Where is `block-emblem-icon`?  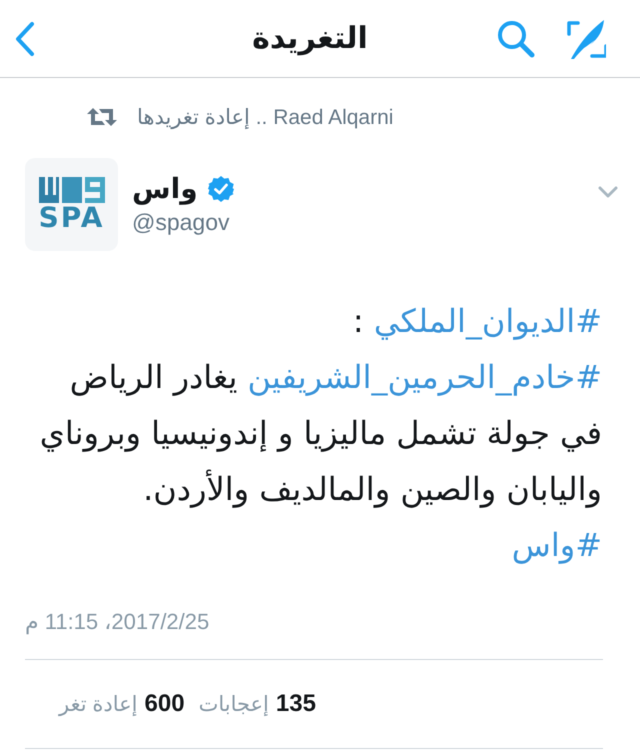 block-emblem-icon is located at coordinates (71, 190).